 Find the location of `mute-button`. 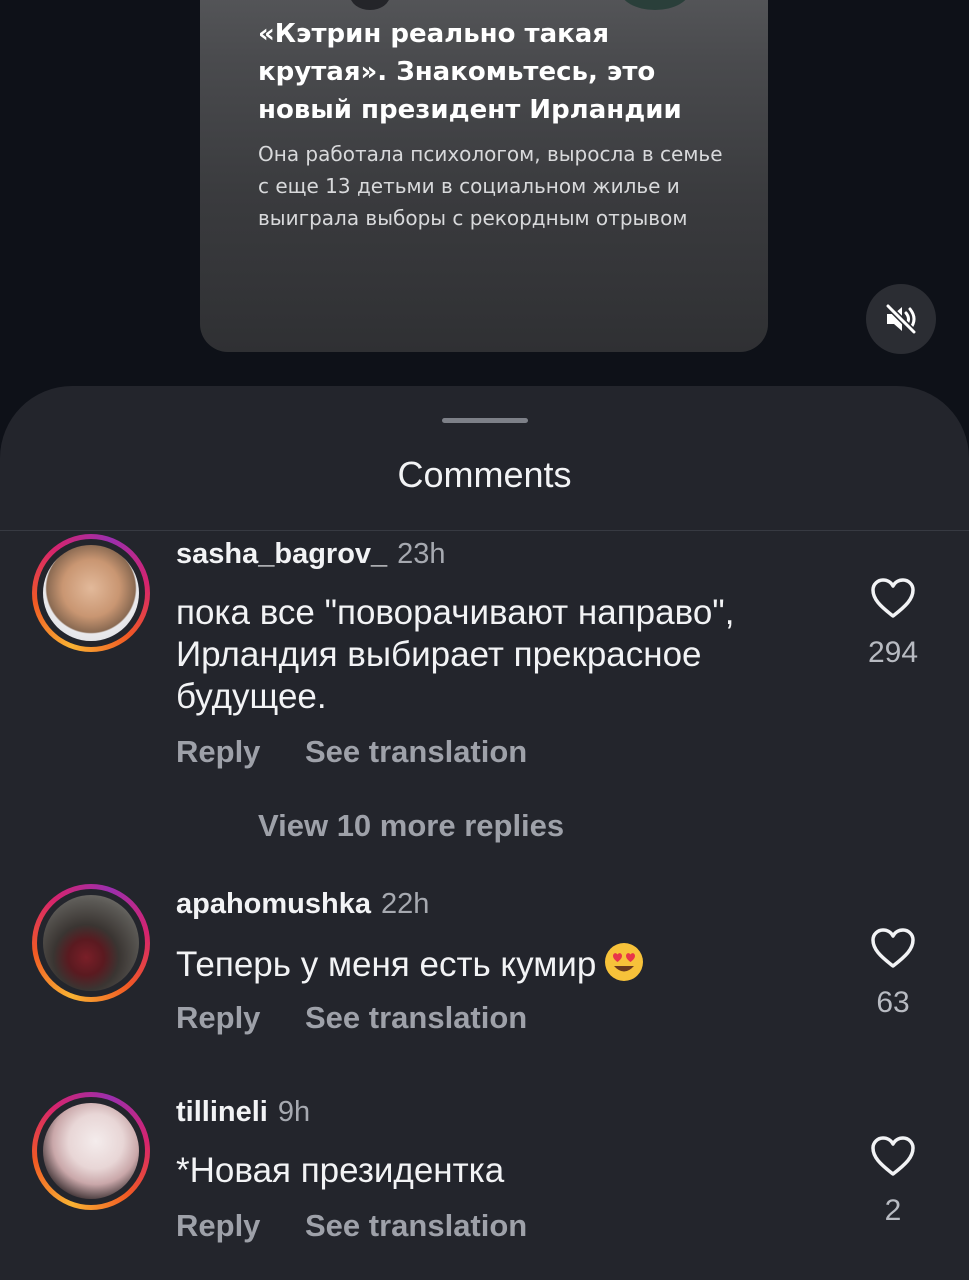

mute-button is located at coordinates (901, 319).